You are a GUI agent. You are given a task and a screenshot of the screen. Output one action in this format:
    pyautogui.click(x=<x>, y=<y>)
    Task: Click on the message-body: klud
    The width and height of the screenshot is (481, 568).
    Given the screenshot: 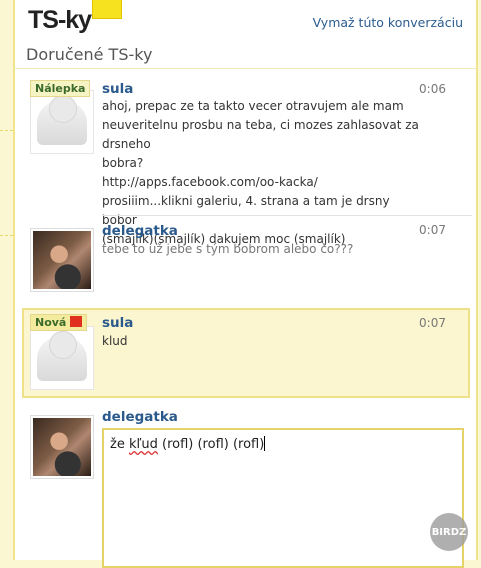 What is the action you would take?
    pyautogui.click(x=115, y=341)
    